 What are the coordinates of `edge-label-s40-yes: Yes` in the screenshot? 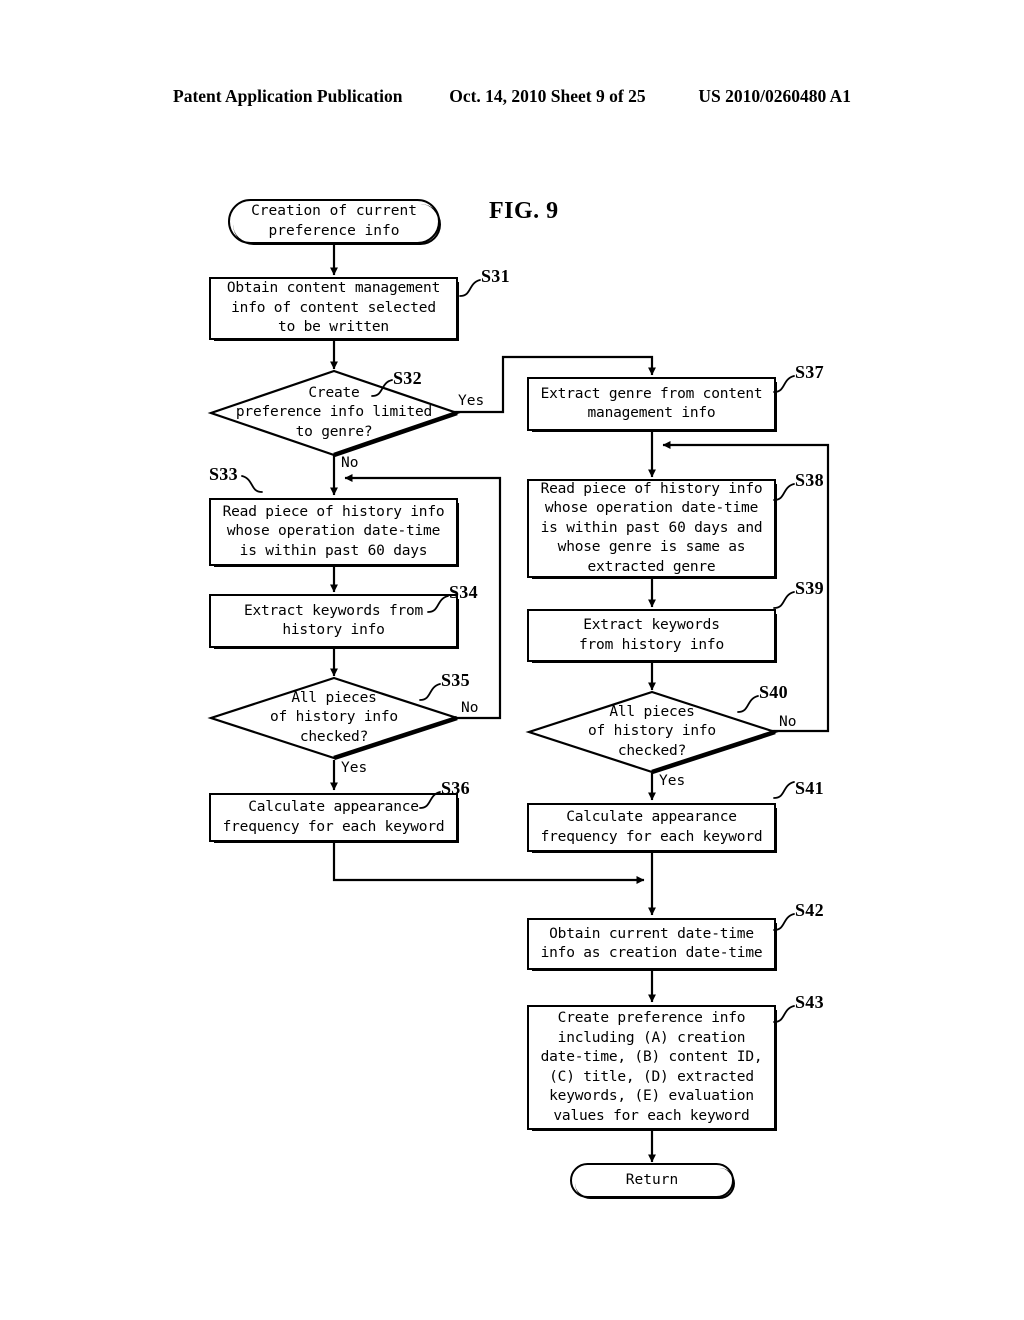 It's located at (672, 781).